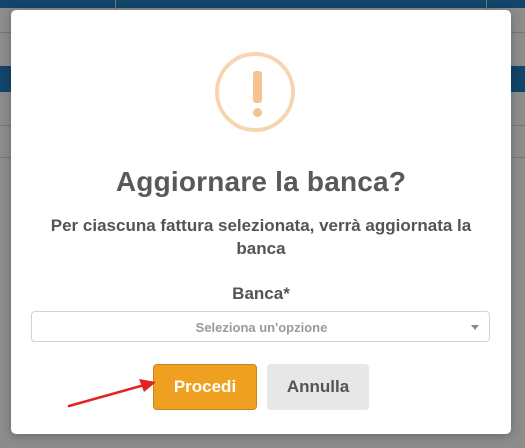  What do you see at coordinates (475, 327) in the screenshot?
I see `chevron-down-icon` at bounding box center [475, 327].